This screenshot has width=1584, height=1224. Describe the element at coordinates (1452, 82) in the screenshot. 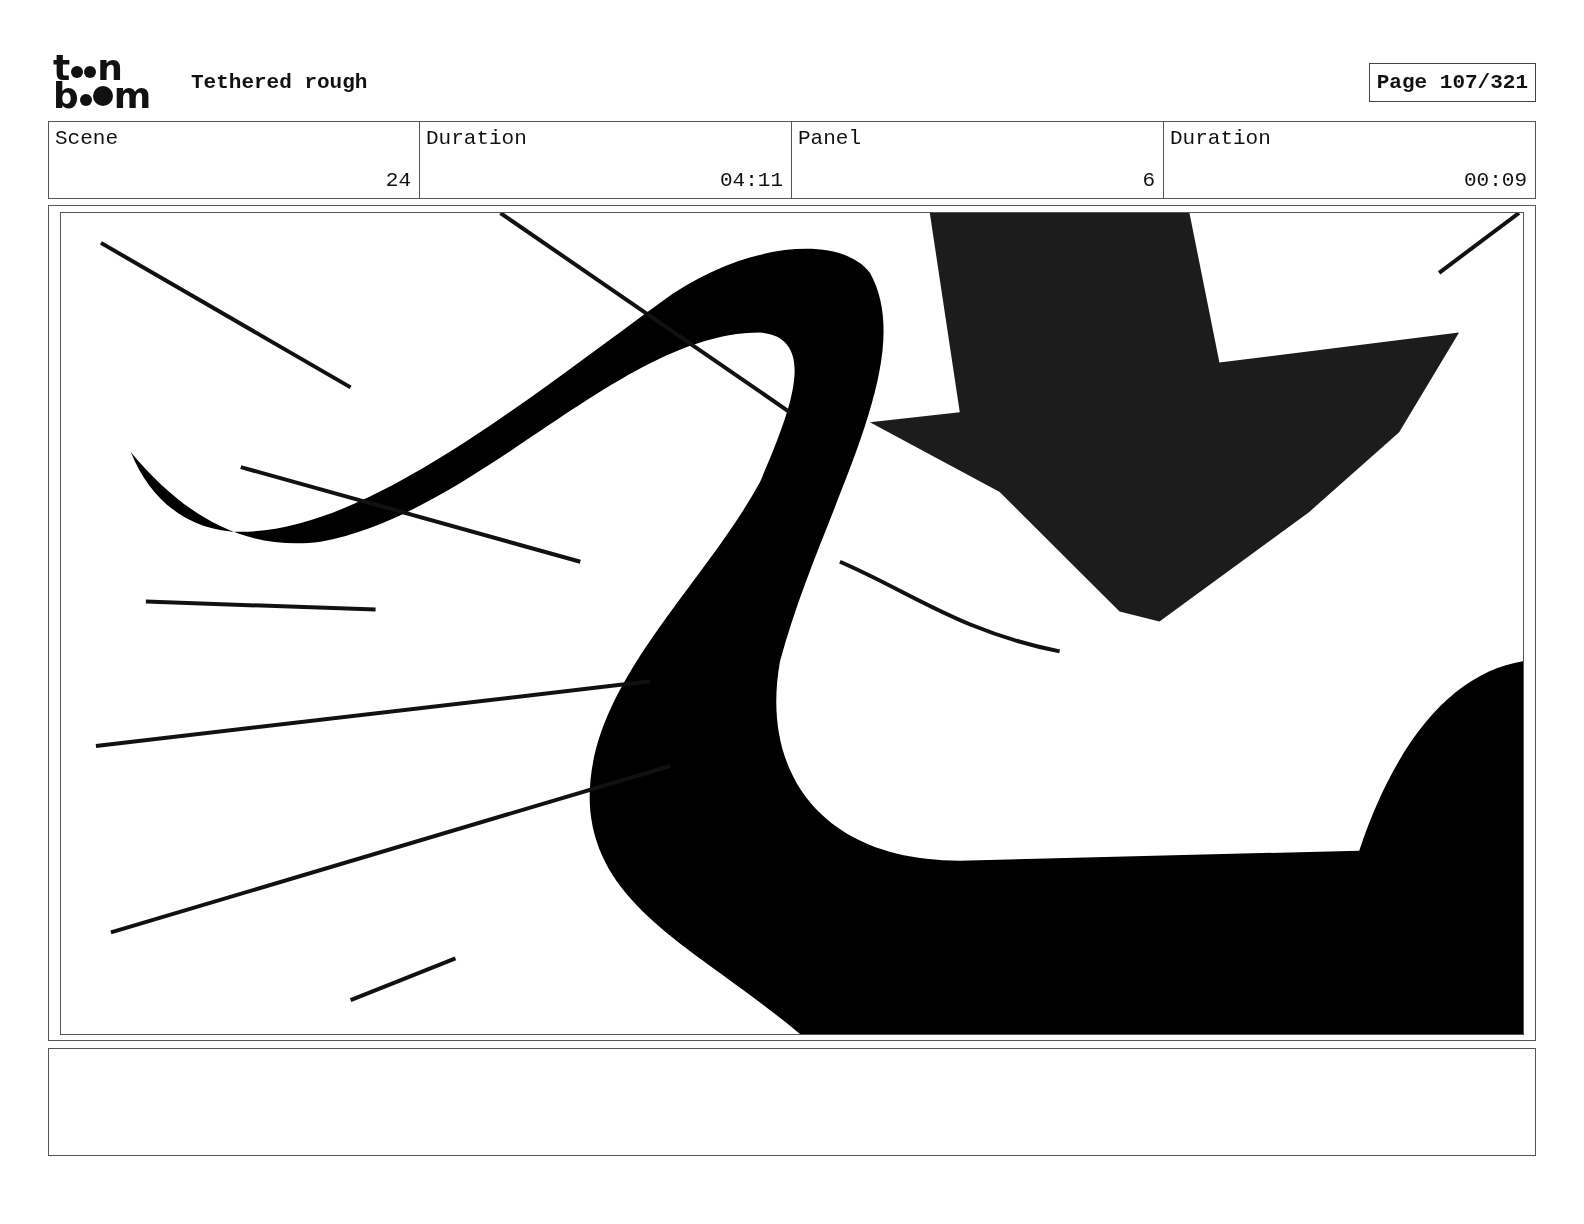

I see `page-number: Page 107/321` at that location.